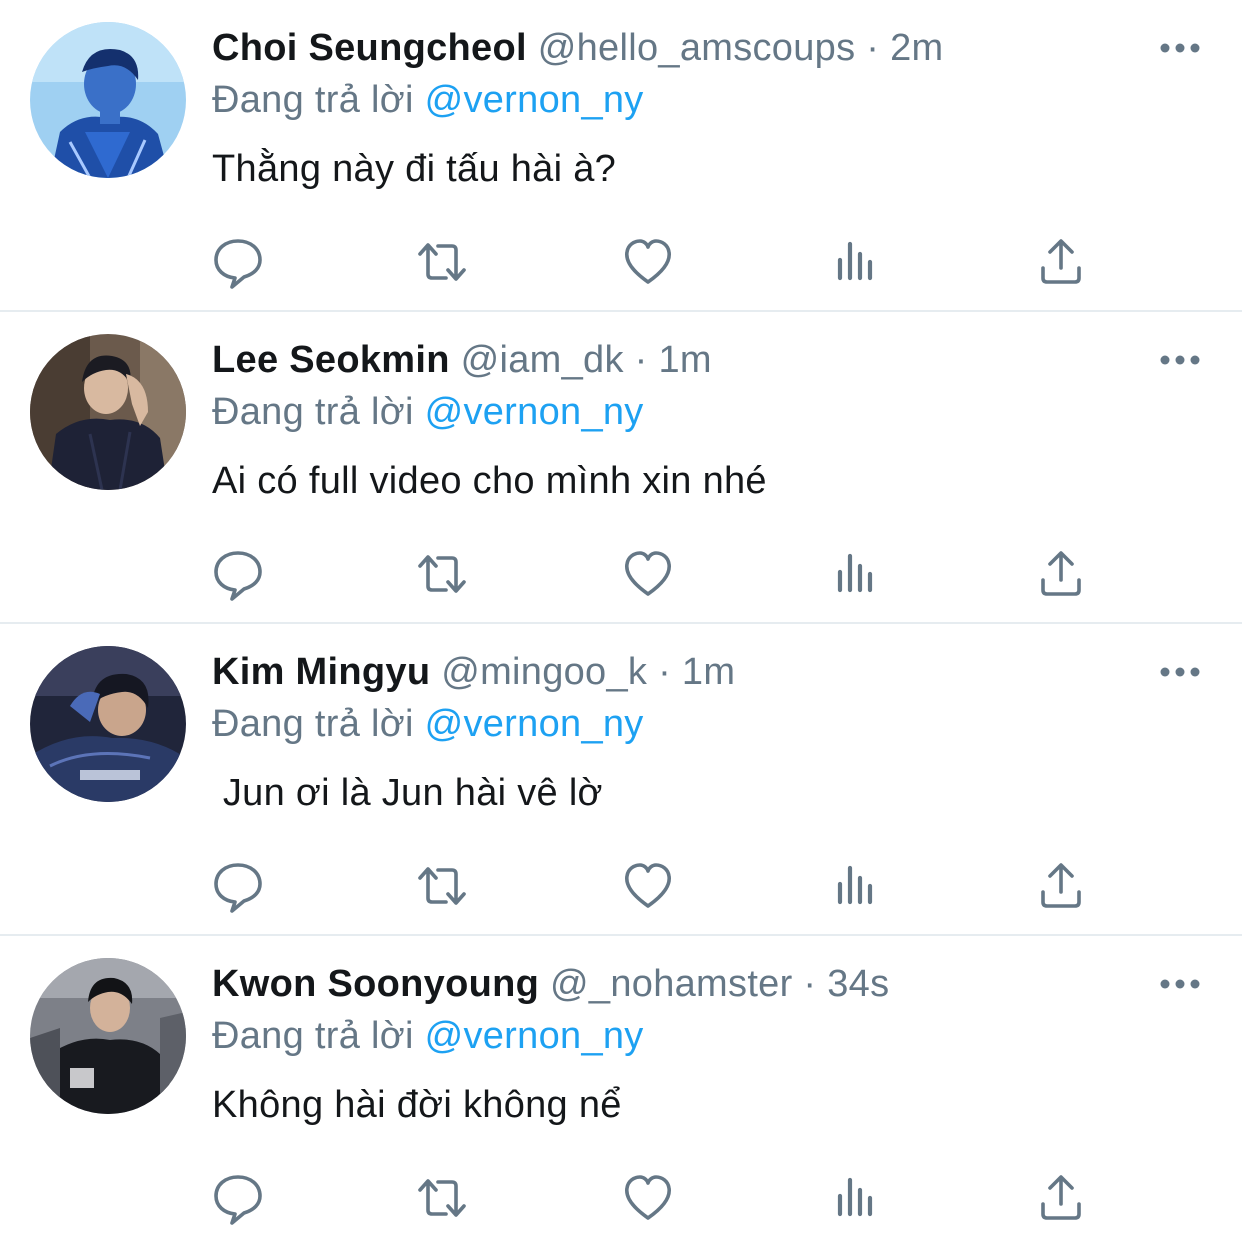 The height and width of the screenshot is (1248, 1242). Describe the element at coordinates (369, 48) in the screenshot. I see `display-name: Choi Seungcheol` at that location.